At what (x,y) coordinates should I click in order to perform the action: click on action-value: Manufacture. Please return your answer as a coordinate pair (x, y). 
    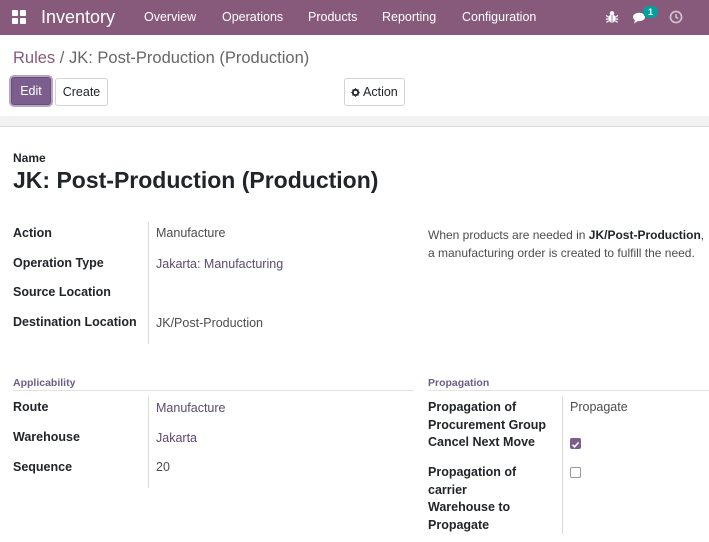
    Looking at the image, I should click on (191, 233).